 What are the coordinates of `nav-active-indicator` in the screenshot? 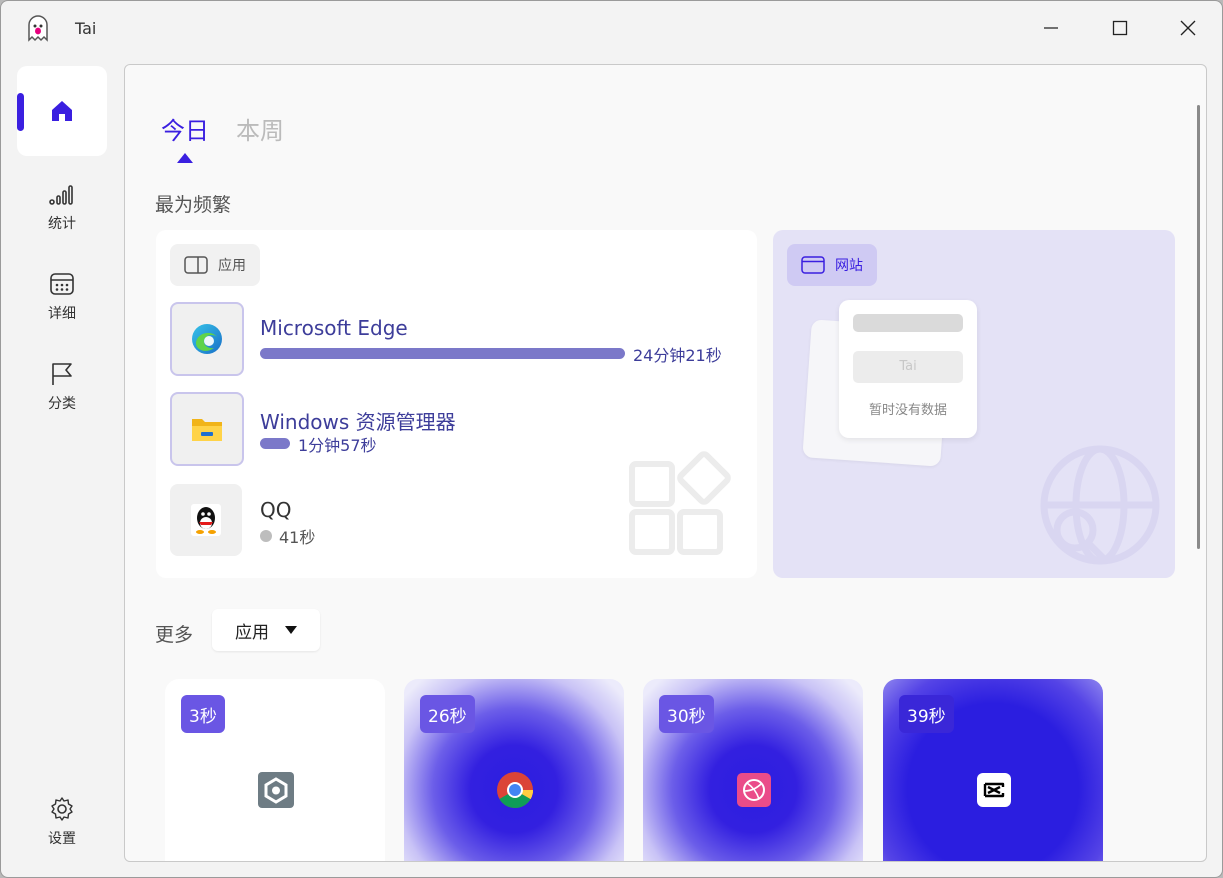 It's located at (20, 112).